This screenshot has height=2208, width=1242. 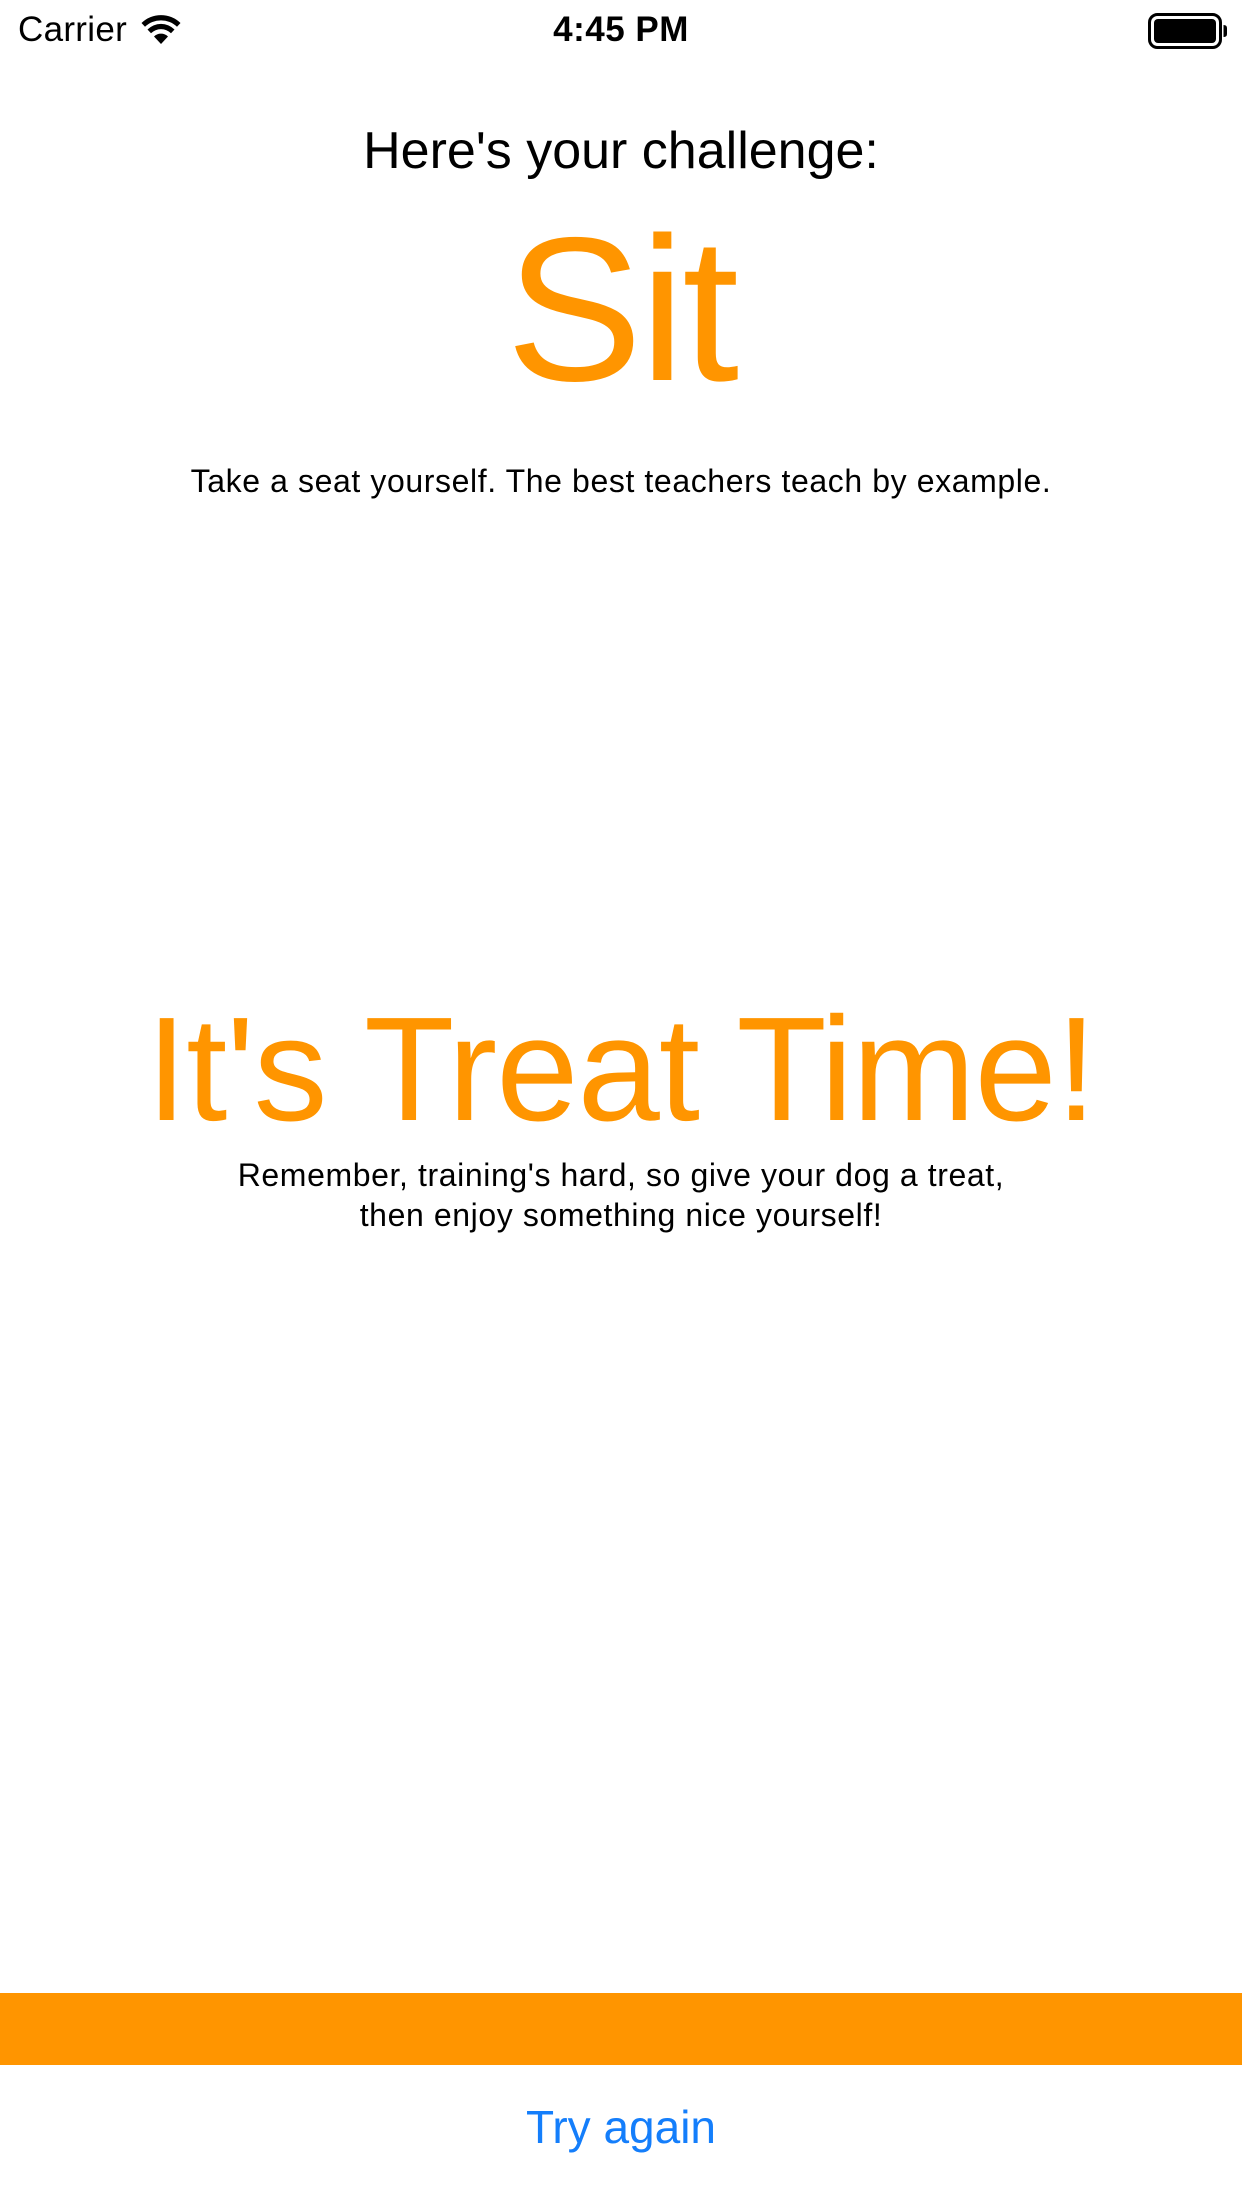 What do you see at coordinates (1187, 31) in the screenshot?
I see `battery-full-icon` at bounding box center [1187, 31].